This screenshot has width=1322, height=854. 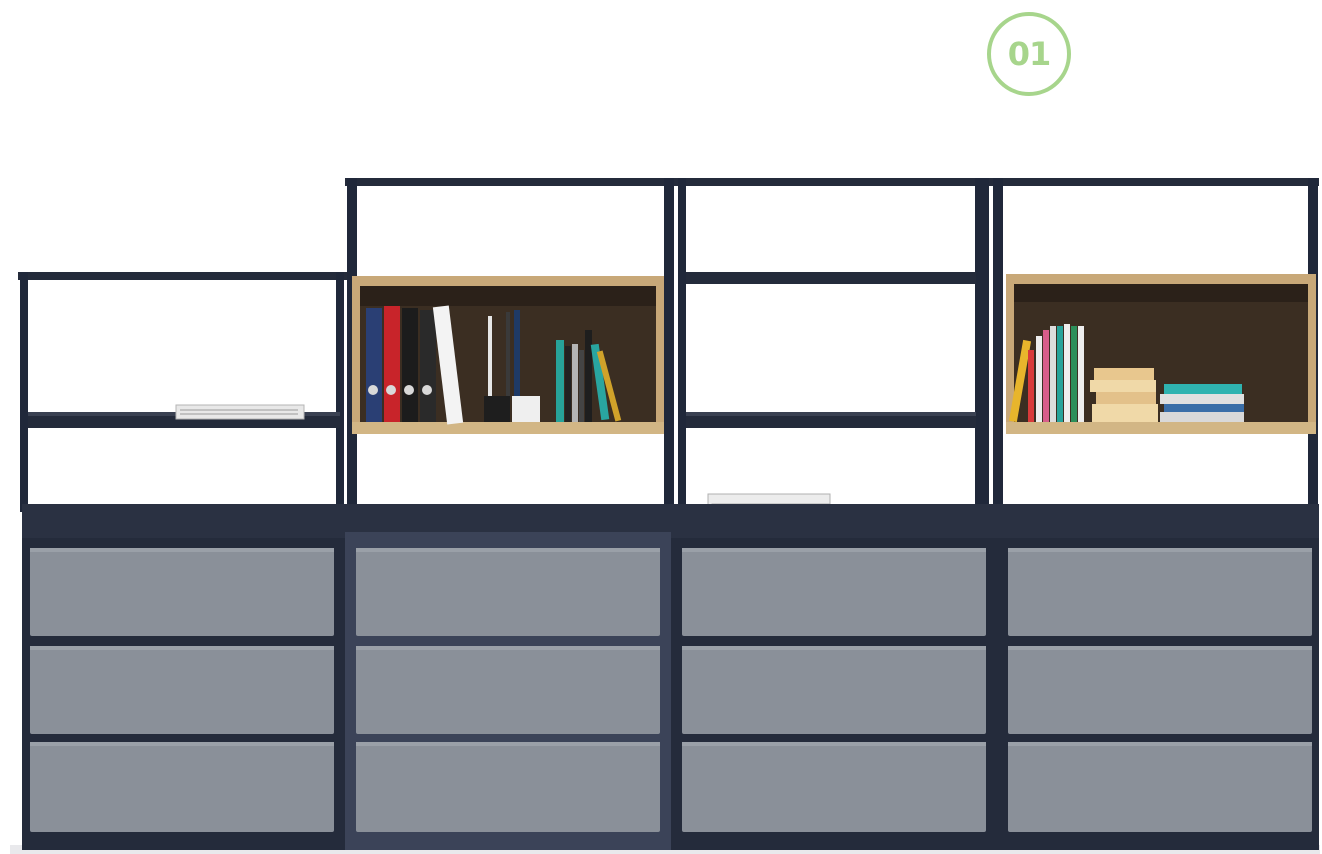 What do you see at coordinates (415, 365) in the screenshot?
I see `binders` at bounding box center [415, 365].